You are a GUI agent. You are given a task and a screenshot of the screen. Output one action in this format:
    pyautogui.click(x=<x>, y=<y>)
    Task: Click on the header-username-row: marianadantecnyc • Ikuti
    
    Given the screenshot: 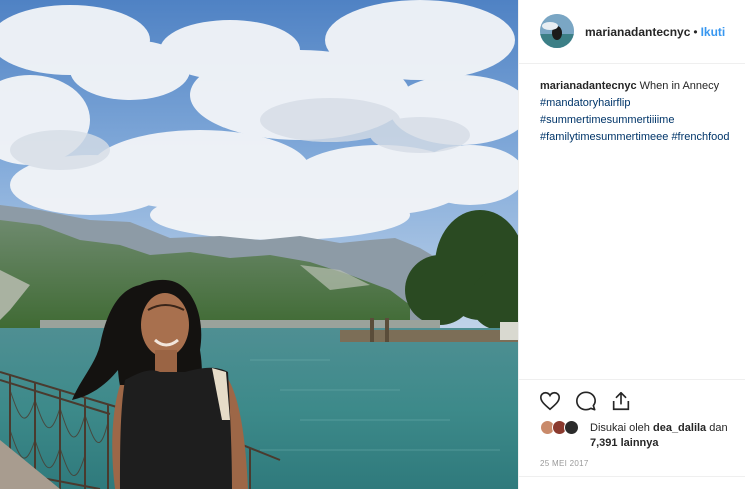 What is the action you would take?
    pyautogui.click(x=655, y=32)
    